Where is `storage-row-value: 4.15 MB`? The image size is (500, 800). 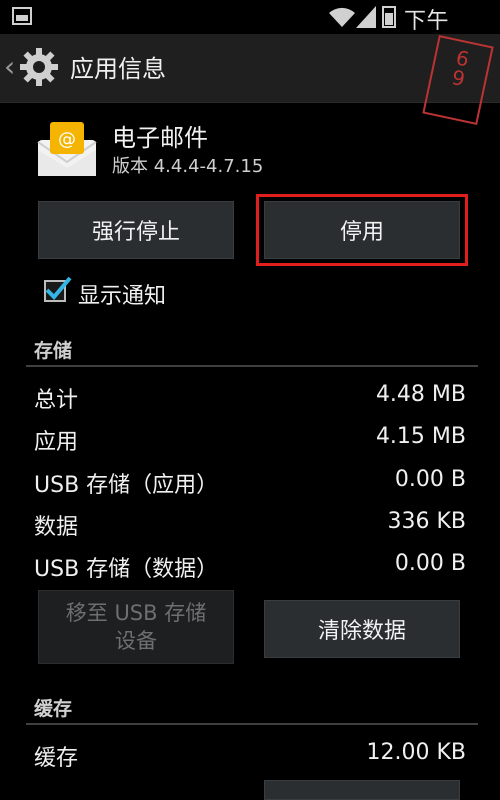 storage-row-value: 4.15 MB is located at coordinates (420, 436).